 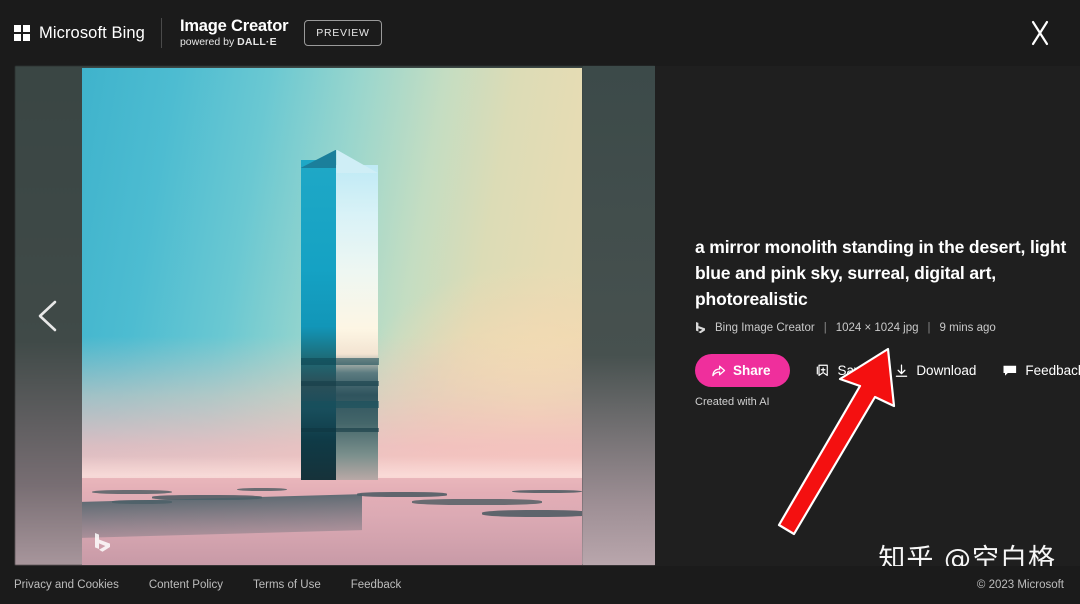 What do you see at coordinates (376, 585) in the screenshot?
I see `footer-link-feedback: Feedback` at bounding box center [376, 585].